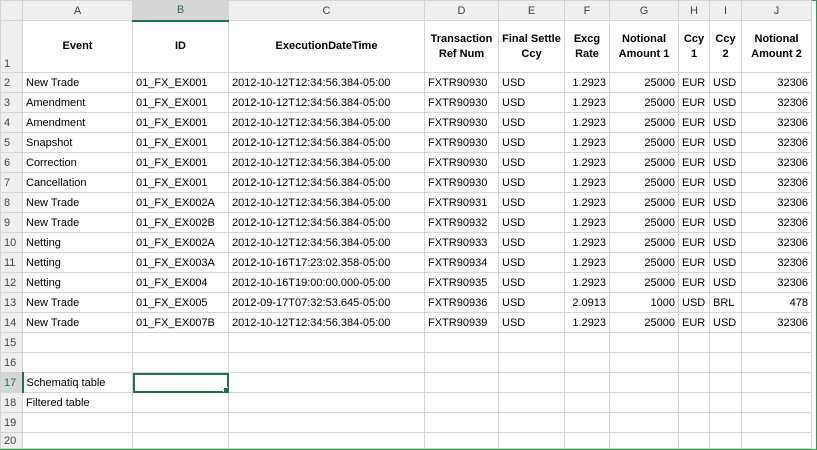  Describe the element at coordinates (461, 202) in the screenshot. I see `cell-transaction-ref-num: FXTR90931` at that location.